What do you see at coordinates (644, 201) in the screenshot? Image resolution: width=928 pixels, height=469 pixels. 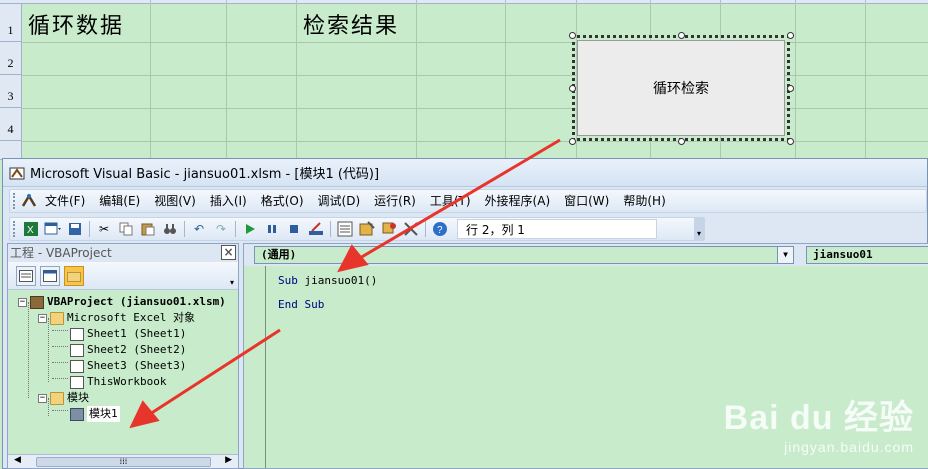 I see `menu-help: 帮助(H)` at bounding box center [644, 201].